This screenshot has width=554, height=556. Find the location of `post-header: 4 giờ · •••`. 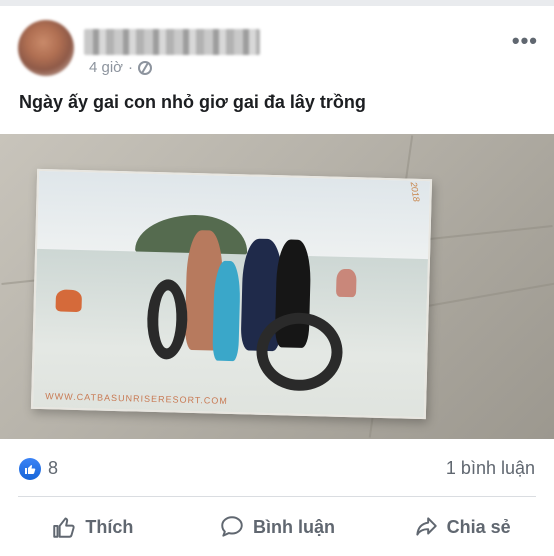

post-header: 4 giờ · ••• is located at coordinates (277, 46).